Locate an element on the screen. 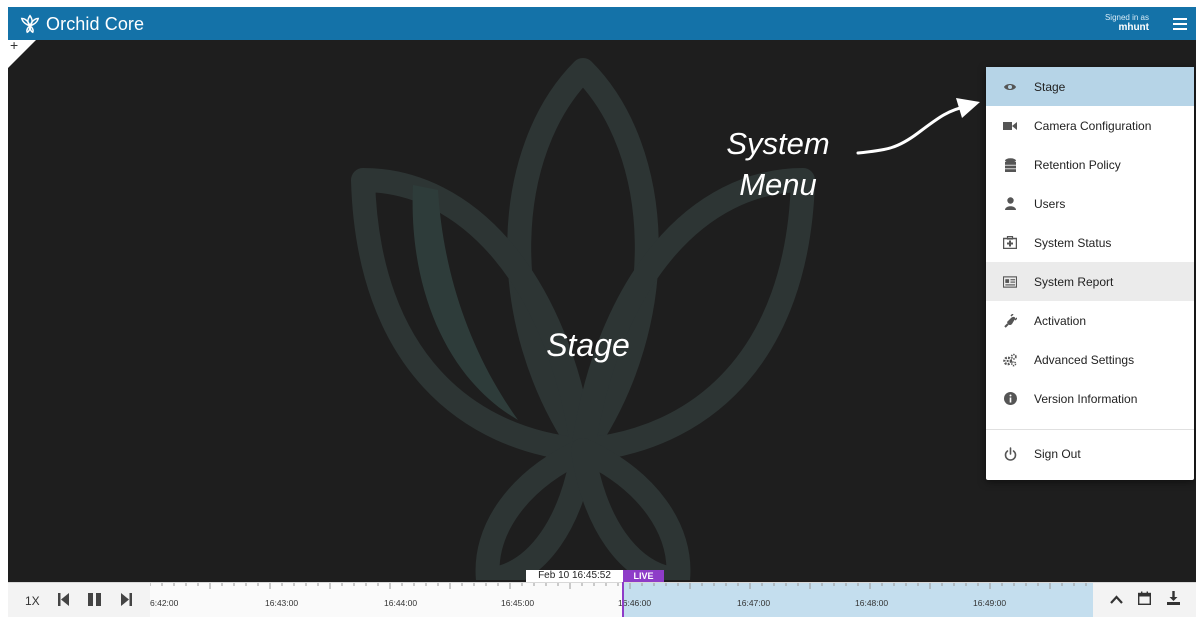  user-icon is located at coordinates (1010, 204).